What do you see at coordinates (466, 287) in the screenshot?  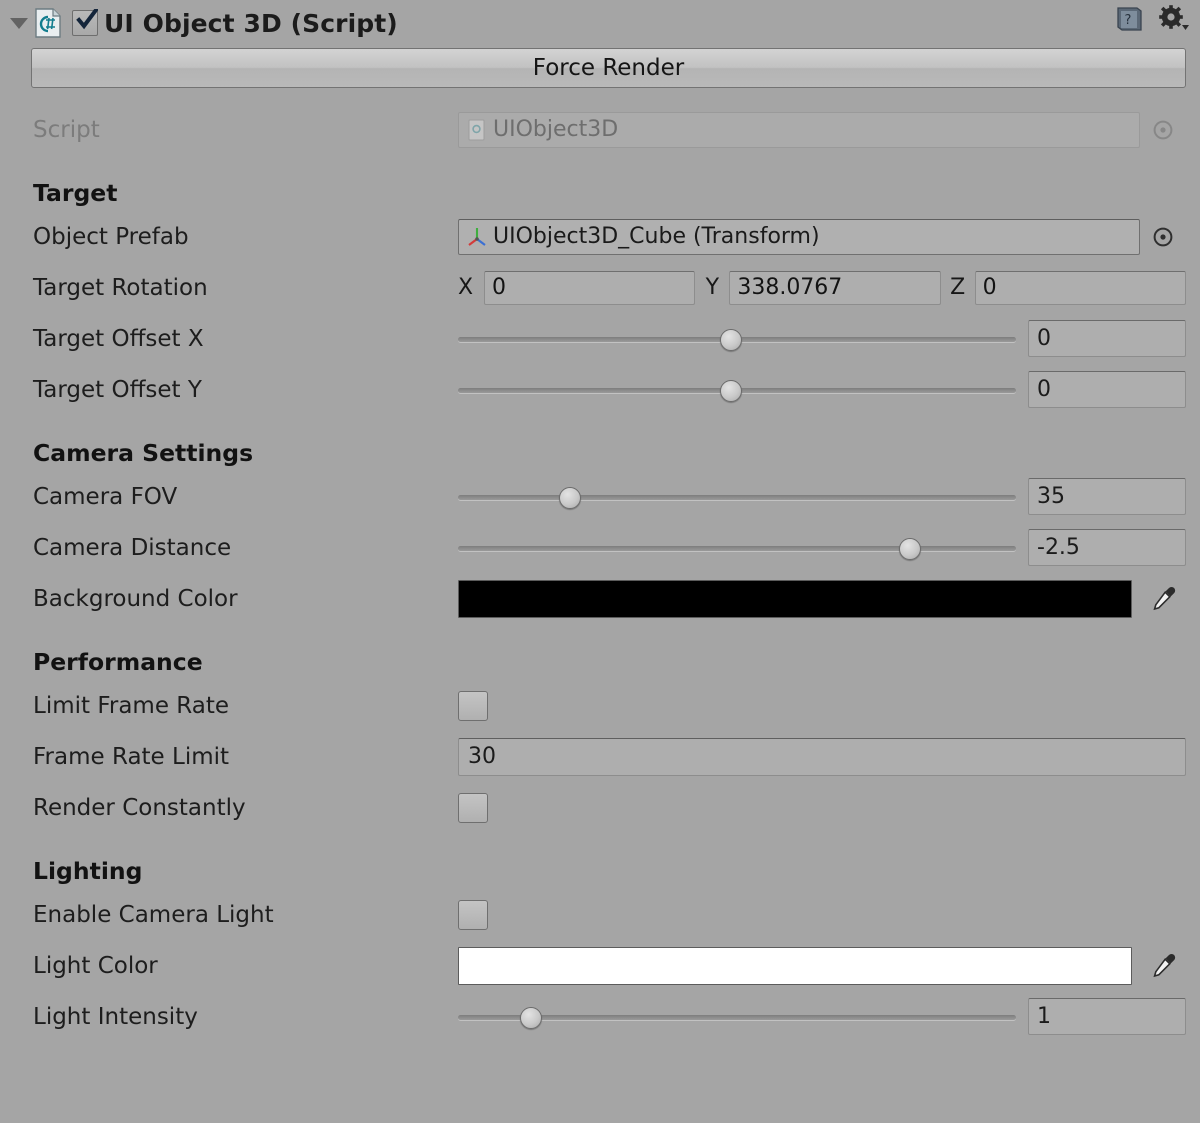 I see `axis-label-x: X` at bounding box center [466, 287].